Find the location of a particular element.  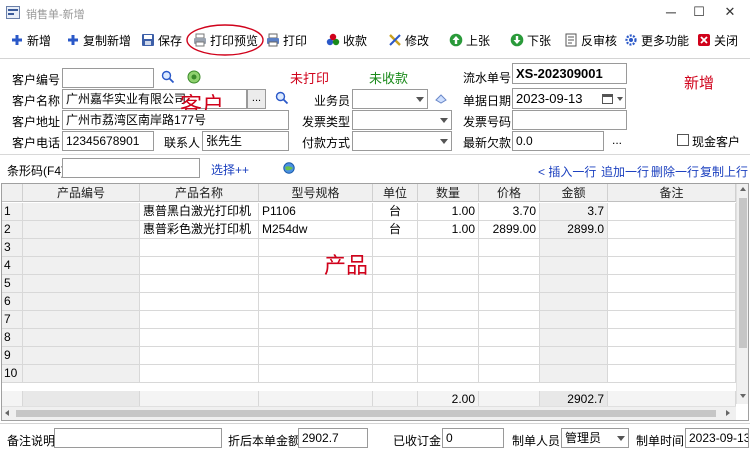

grid-cell-price: 2899.00 is located at coordinates (509, 230).